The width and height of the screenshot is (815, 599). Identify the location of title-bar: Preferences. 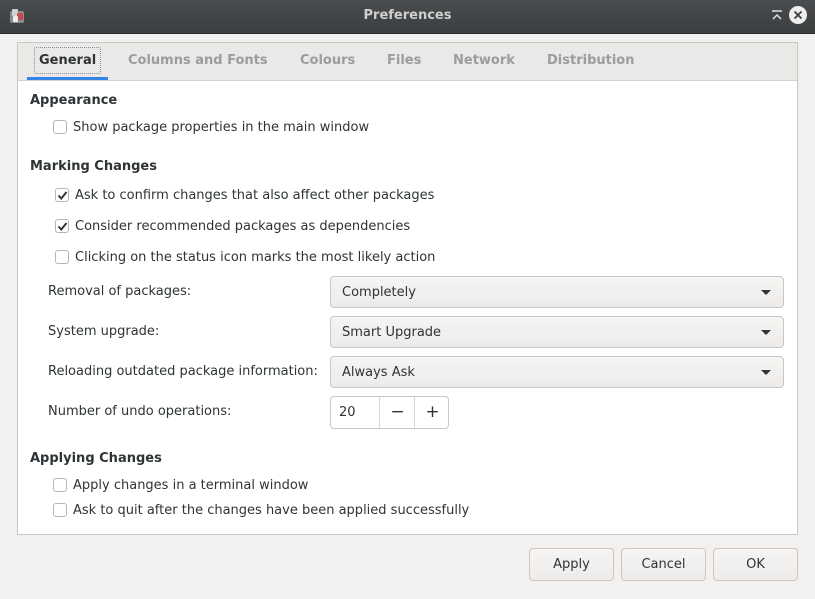
(407, 17).